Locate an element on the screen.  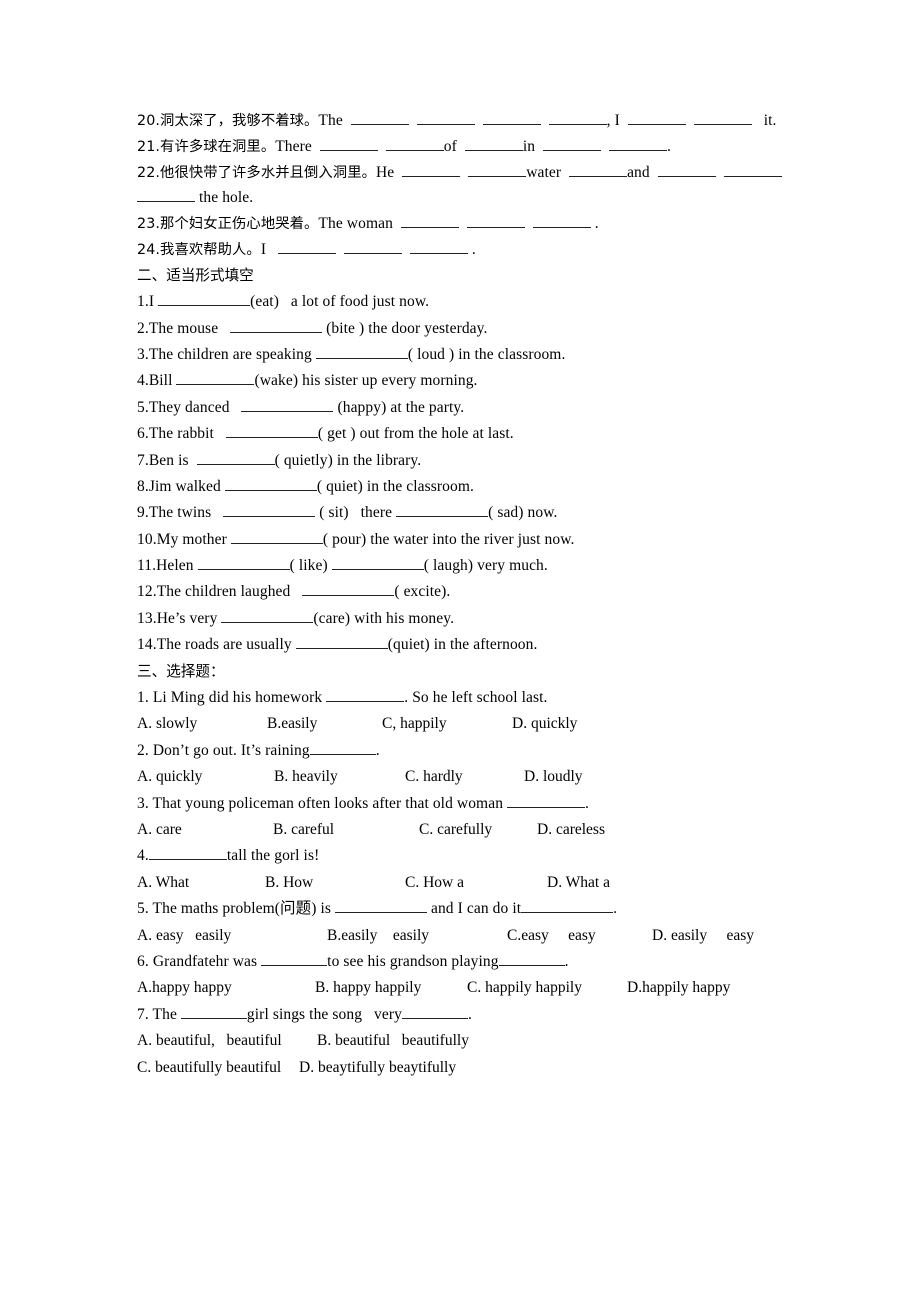
option-b: B. happy happily is located at coordinates (368, 988).